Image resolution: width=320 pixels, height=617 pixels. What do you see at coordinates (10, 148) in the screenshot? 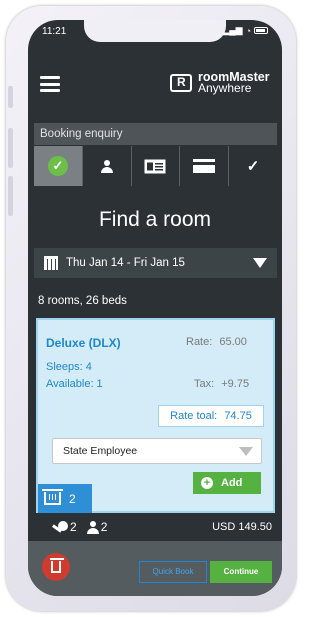
I see `volume-up-button` at bounding box center [10, 148].